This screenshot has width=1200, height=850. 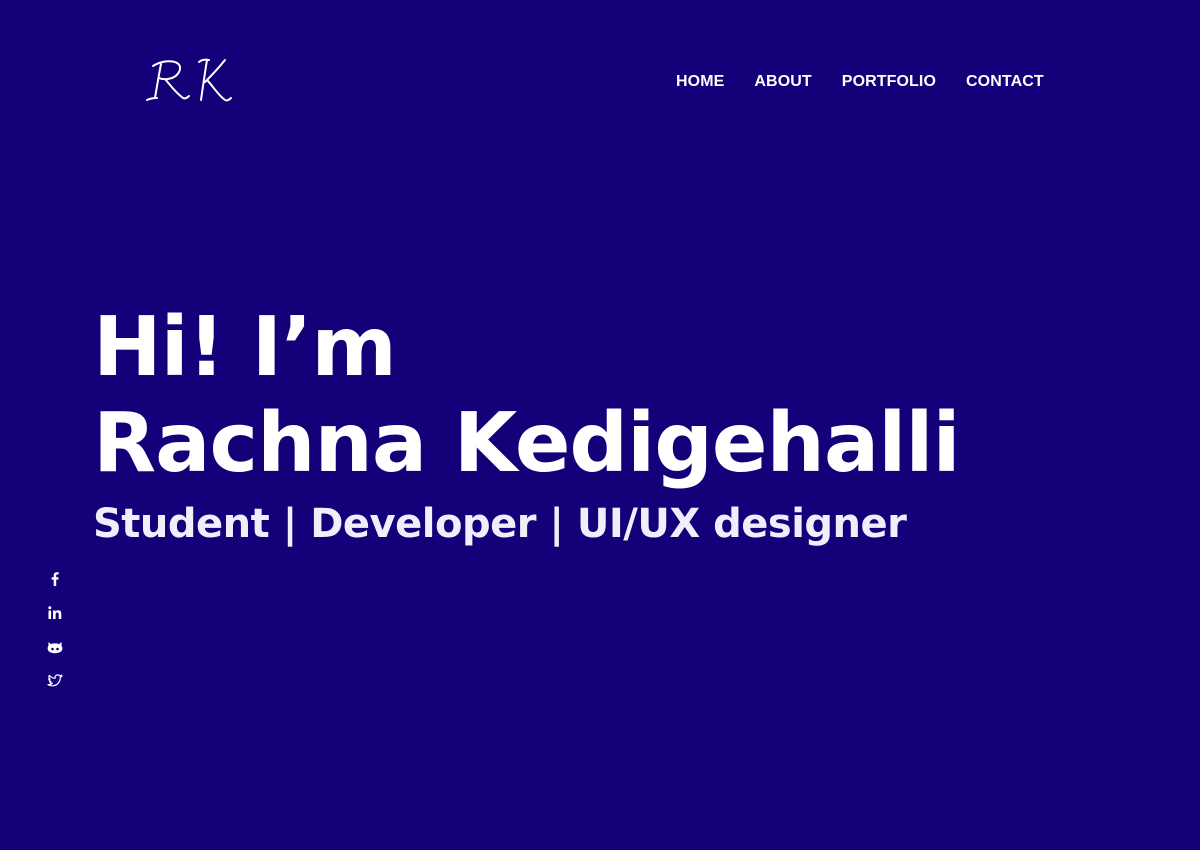 What do you see at coordinates (889, 82) in the screenshot?
I see `nav-portfolio-link: PORTFOLIO` at bounding box center [889, 82].